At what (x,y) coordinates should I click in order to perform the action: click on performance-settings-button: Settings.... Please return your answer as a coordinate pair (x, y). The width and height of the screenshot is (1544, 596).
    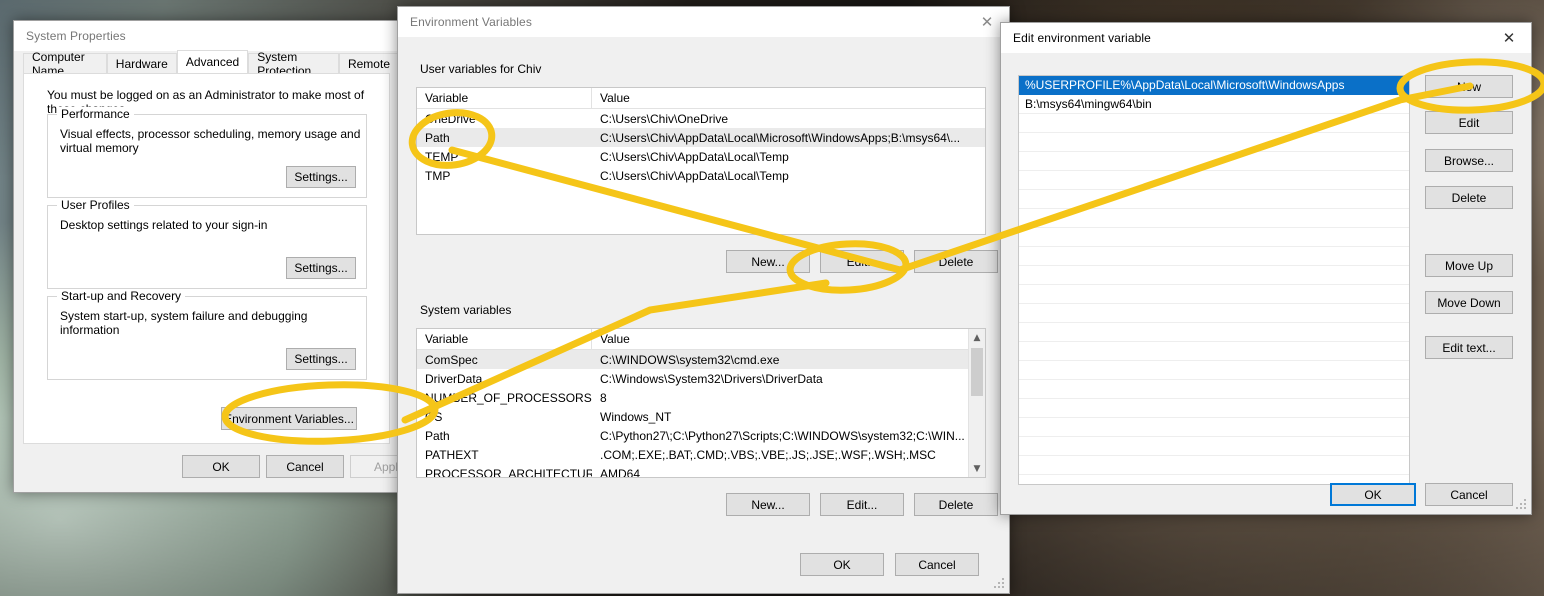
    Looking at the image, I should click on (321, 177).